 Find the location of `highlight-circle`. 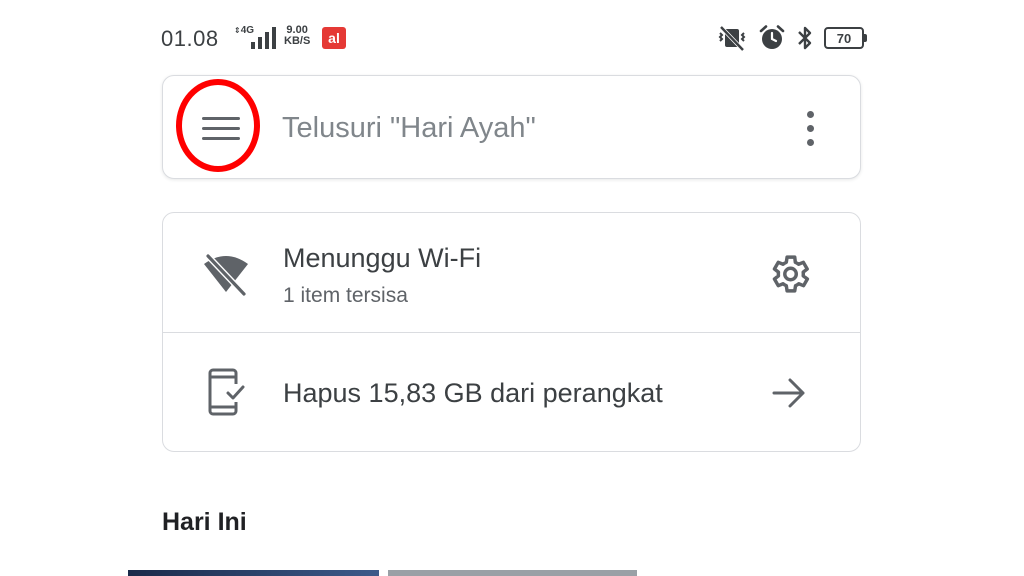

highlight-circle is located at coordinates (218, 125).